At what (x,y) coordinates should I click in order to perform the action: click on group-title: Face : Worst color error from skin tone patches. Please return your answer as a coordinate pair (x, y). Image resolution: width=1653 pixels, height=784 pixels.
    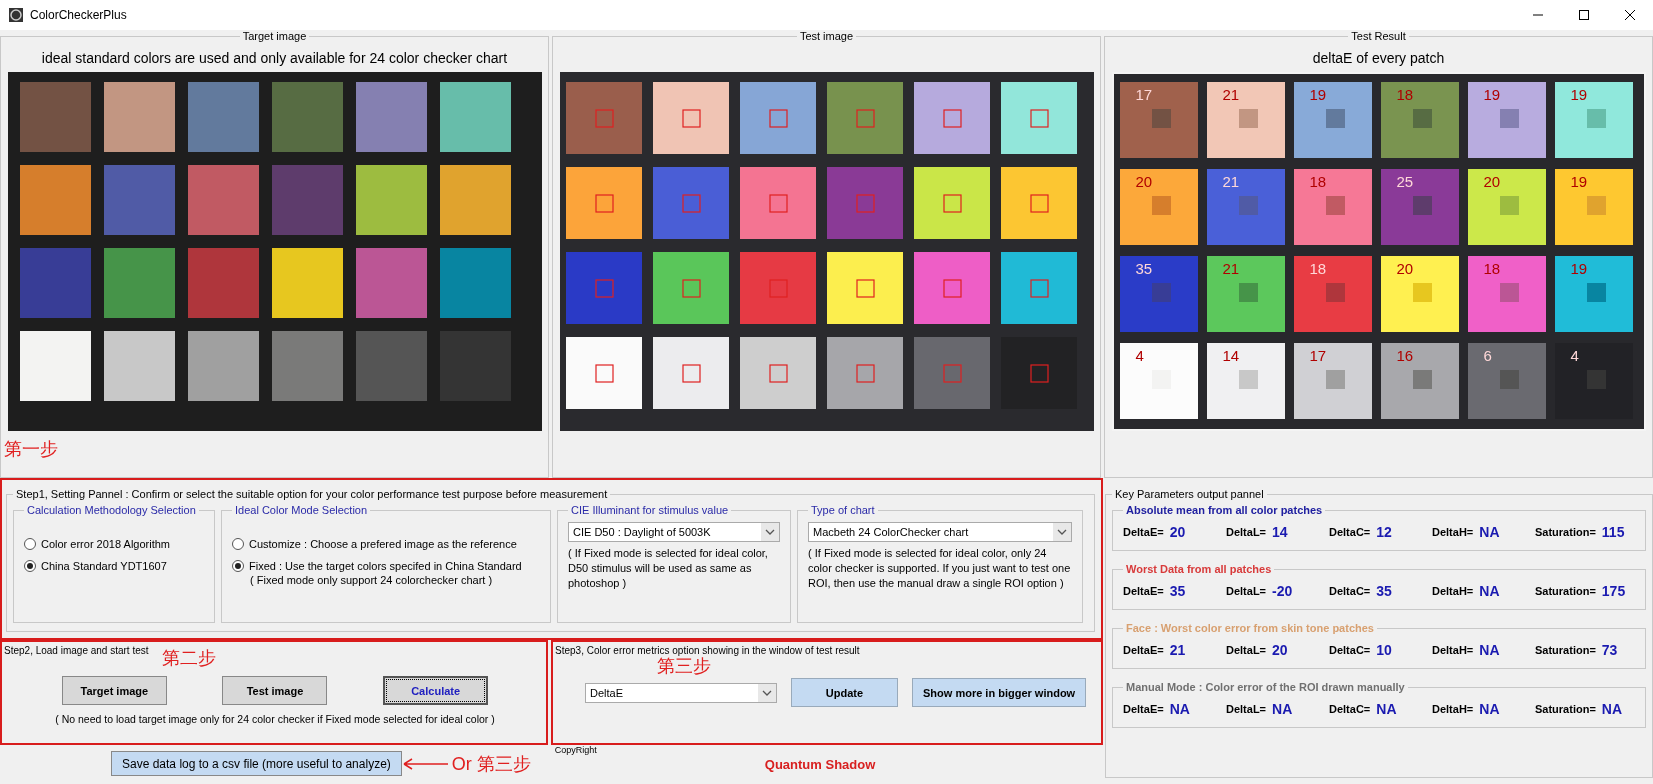
    Looking at the image, I should click on (1250, 628).